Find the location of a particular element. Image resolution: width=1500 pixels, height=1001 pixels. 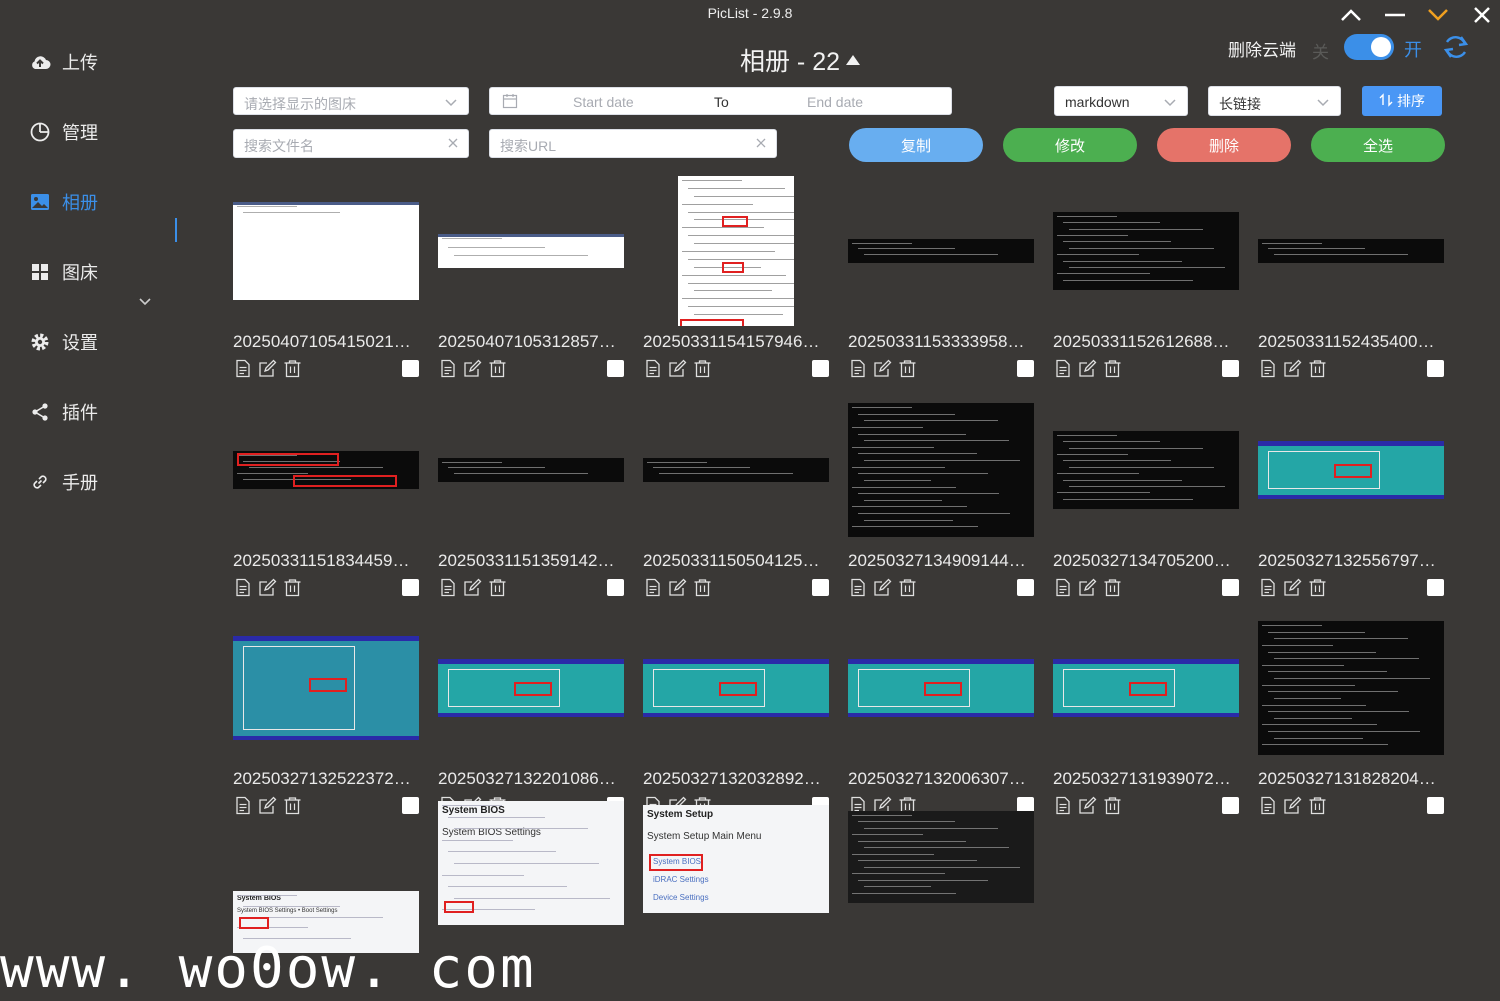

end-date-input: End date is located at coordinates (835, 102).